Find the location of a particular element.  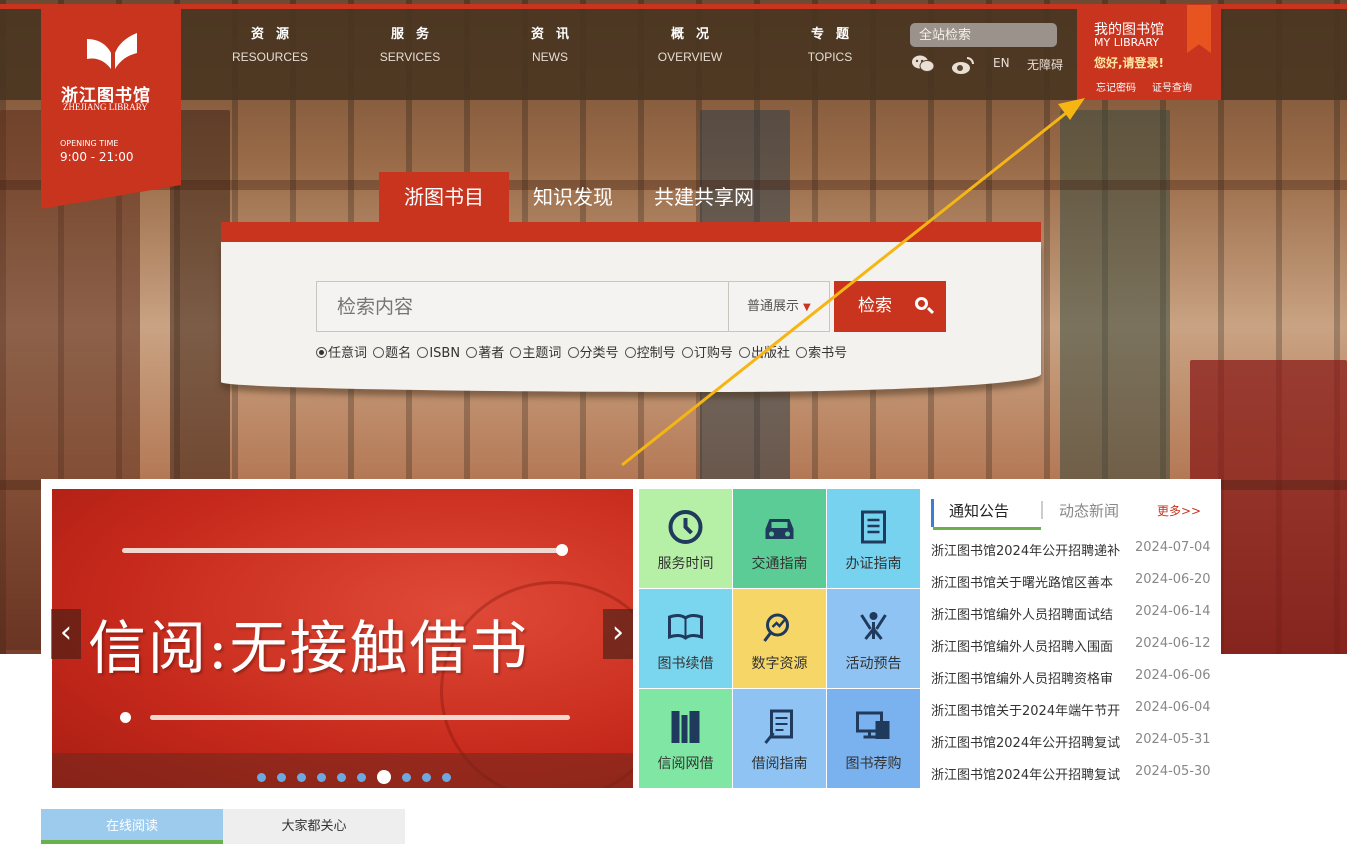

search-field-options: 任意词 题名 ISBN 著者 主题词 分类号 控制号 订购号 出版社 索书号 is located at coordinates (582, 351).